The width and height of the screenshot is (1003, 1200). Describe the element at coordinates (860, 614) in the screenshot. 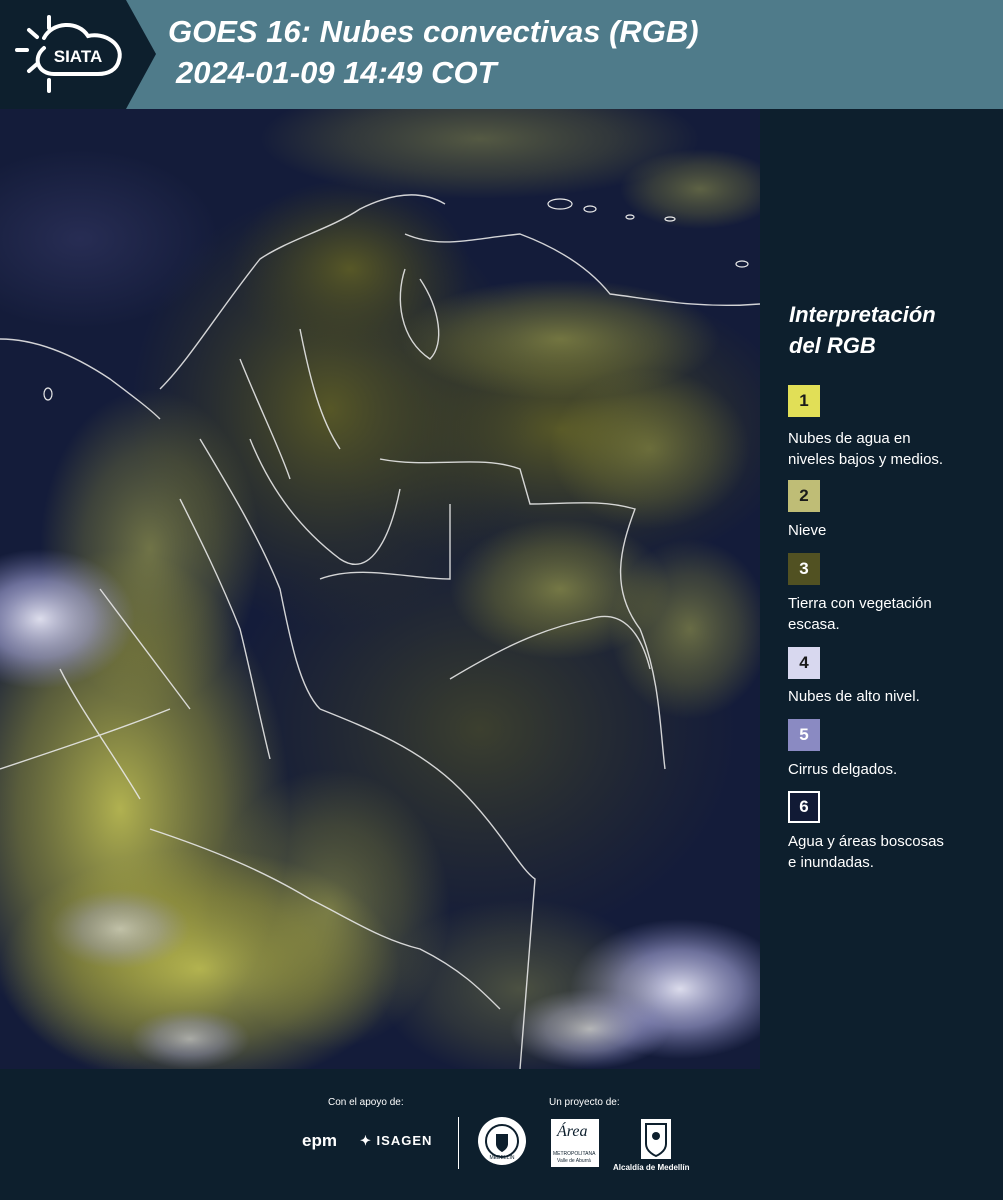

I see `legend-label-3: Tierra con vegetación escasa.` at that location.